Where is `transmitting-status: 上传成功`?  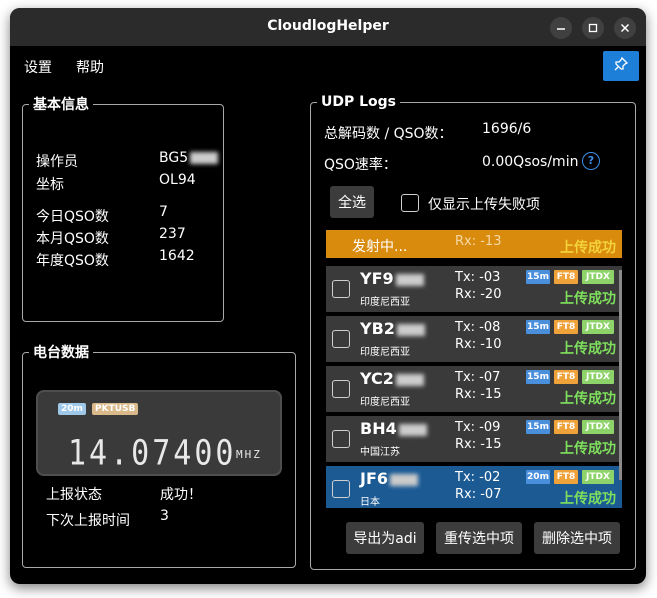
transmitting-status: 上传成功 is located at coordinates (588, 248).